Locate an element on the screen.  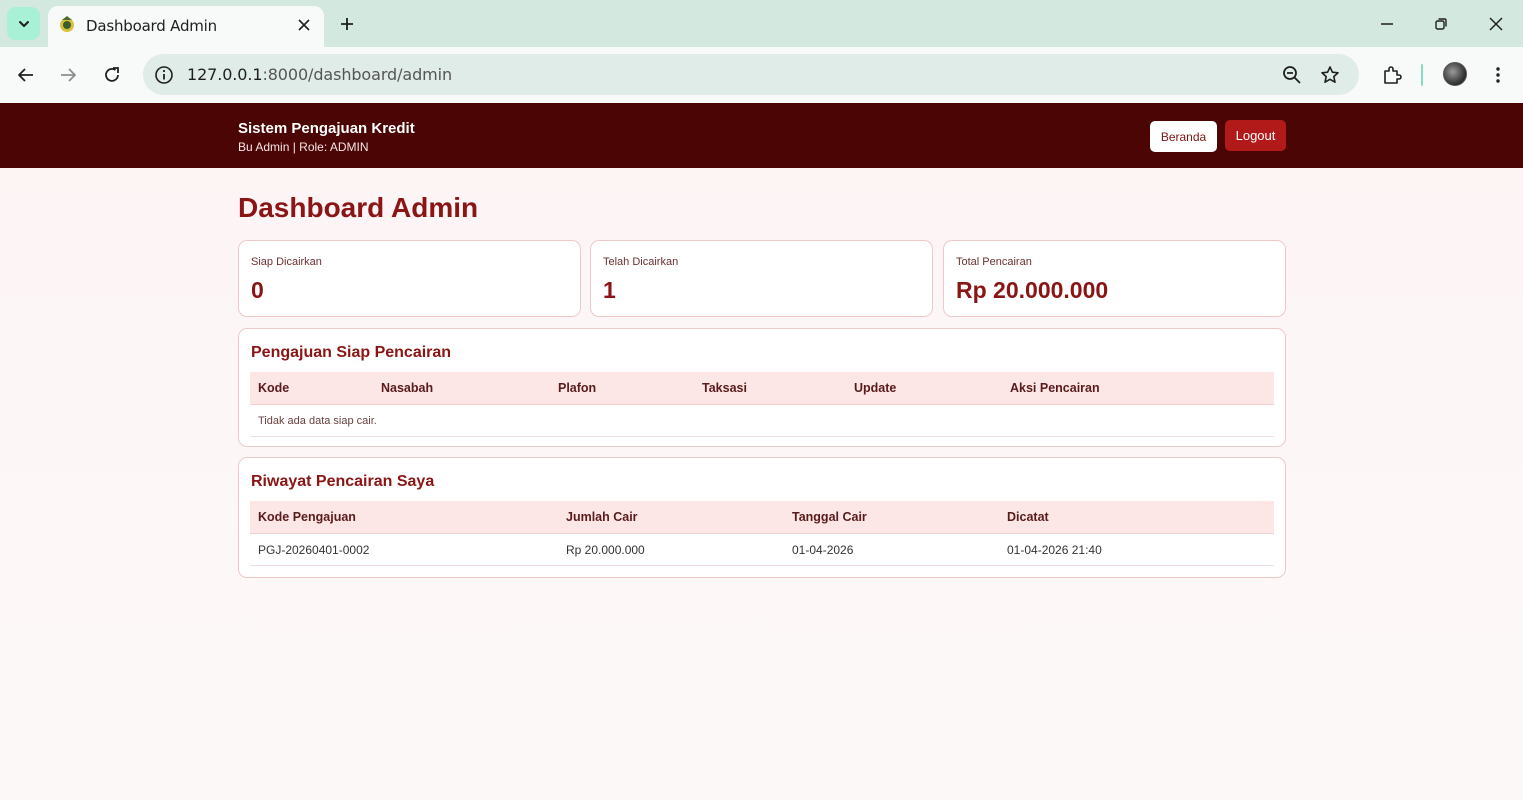
url-host: 127.0.0.1 is located at coordinates (225, 74).